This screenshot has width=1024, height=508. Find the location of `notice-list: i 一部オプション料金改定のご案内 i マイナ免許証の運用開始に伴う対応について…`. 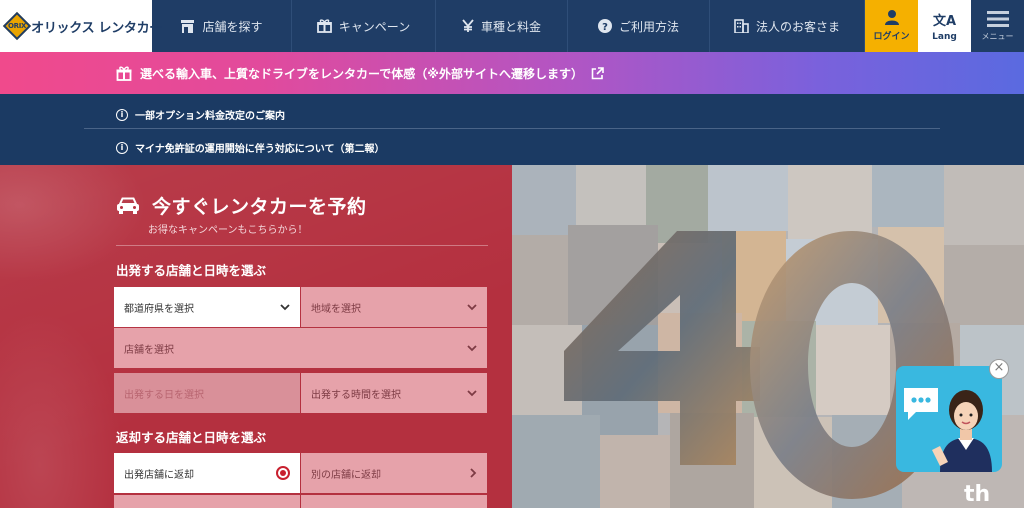

notice-list: i 一部オプション料金改定のご案内 i マイナ免許証の運用開始に伴う対応について… is located at coordinates (512, 129).